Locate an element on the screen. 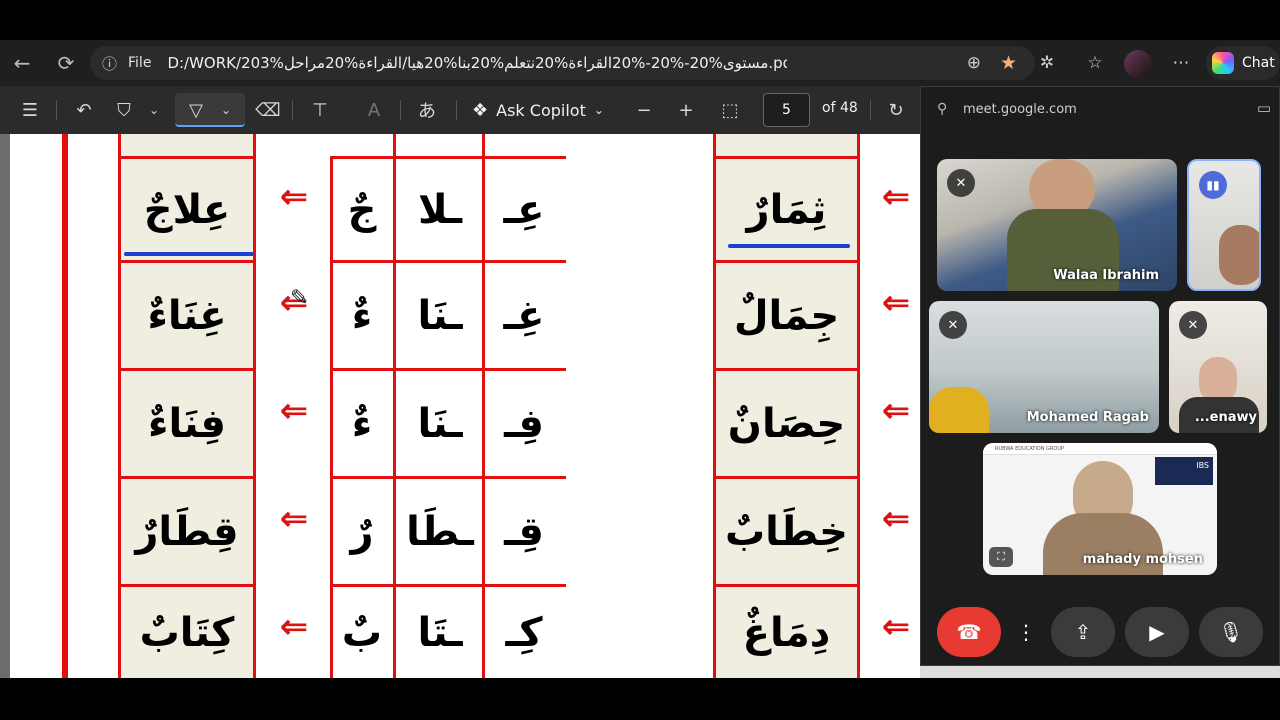 This screenshot has height=720, width=1280. word-cell: خِطَابٌ is located at coordinates (786, 531).